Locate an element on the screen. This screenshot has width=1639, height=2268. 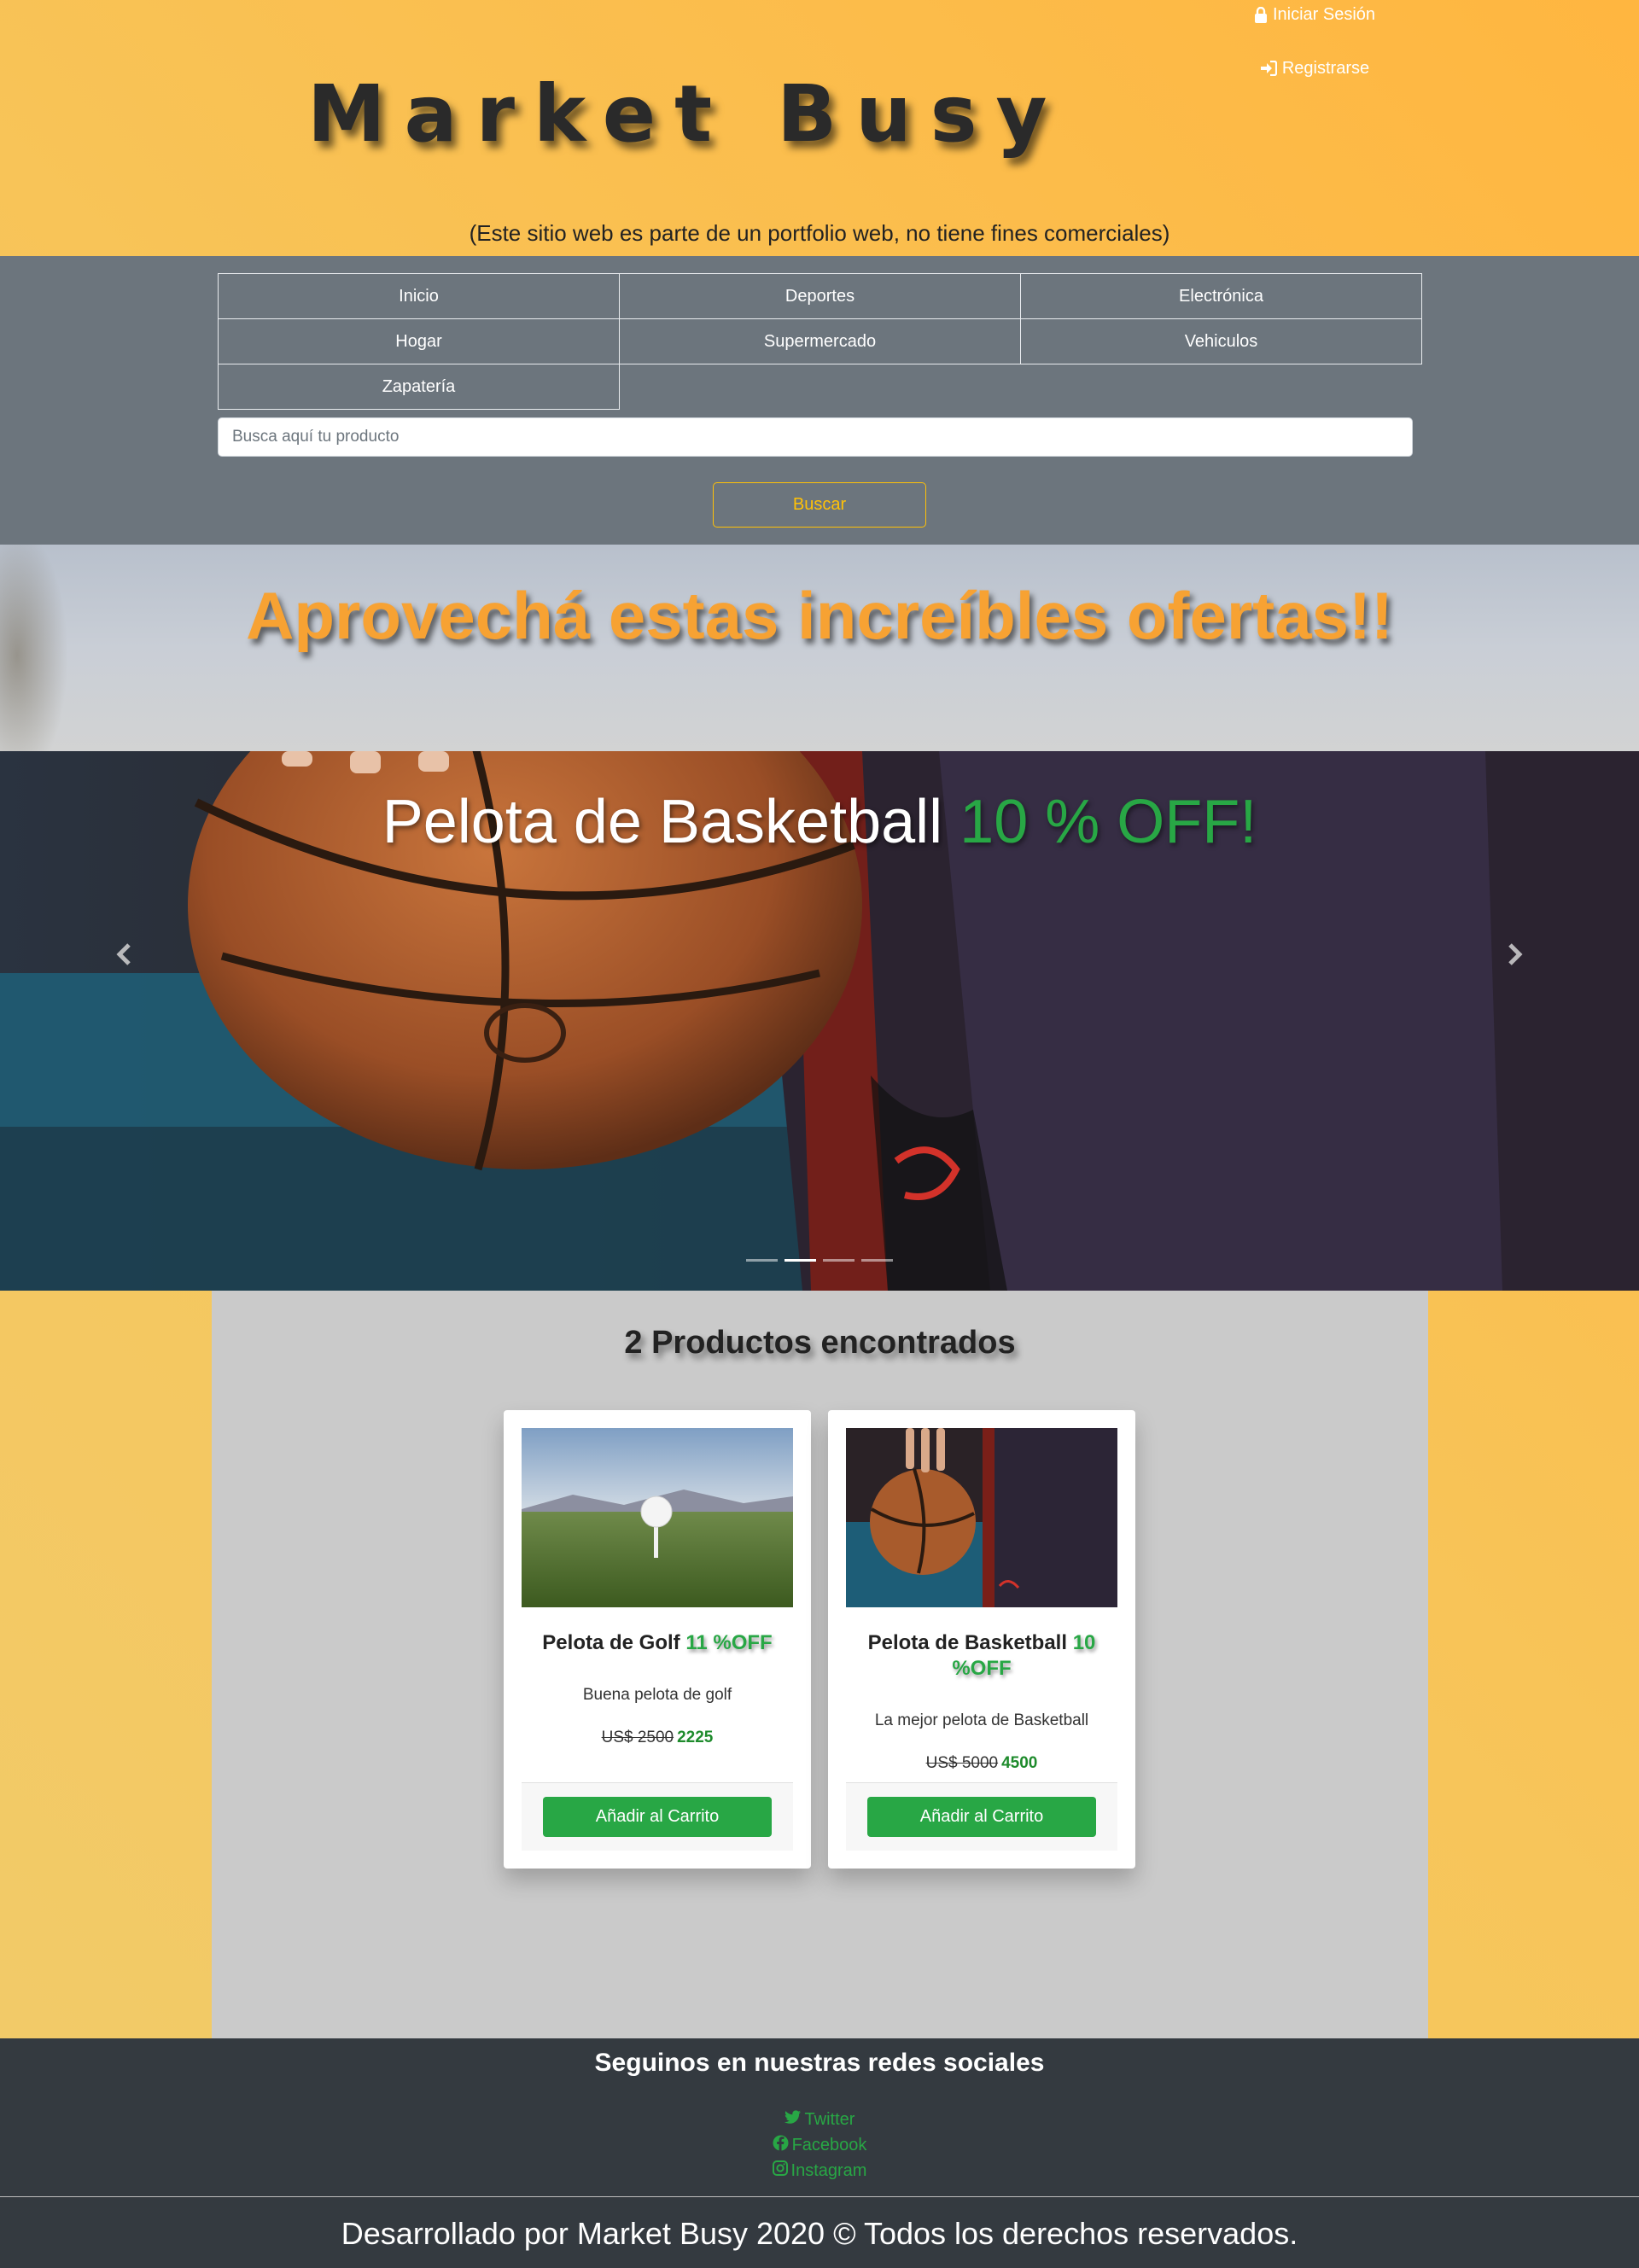
product-description: La mejor pelota de Basketball is located at coordinates (981, 1720).